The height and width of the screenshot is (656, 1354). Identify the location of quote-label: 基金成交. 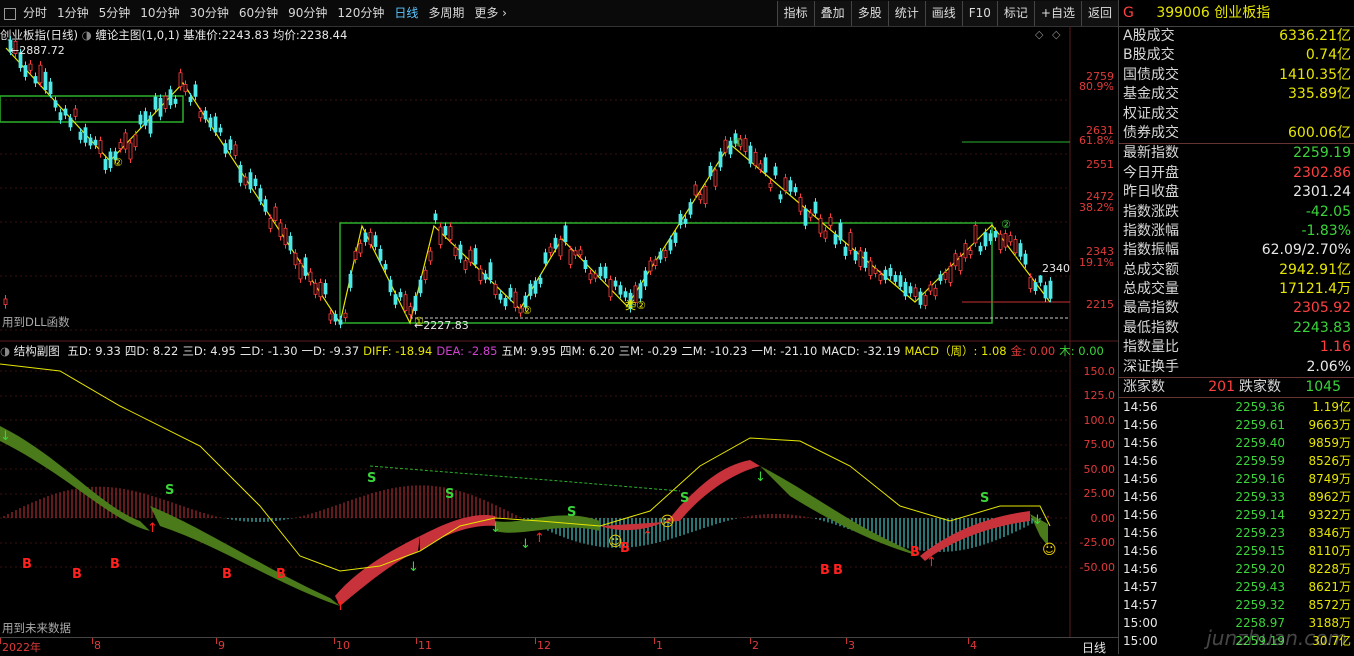
(1151, 94).